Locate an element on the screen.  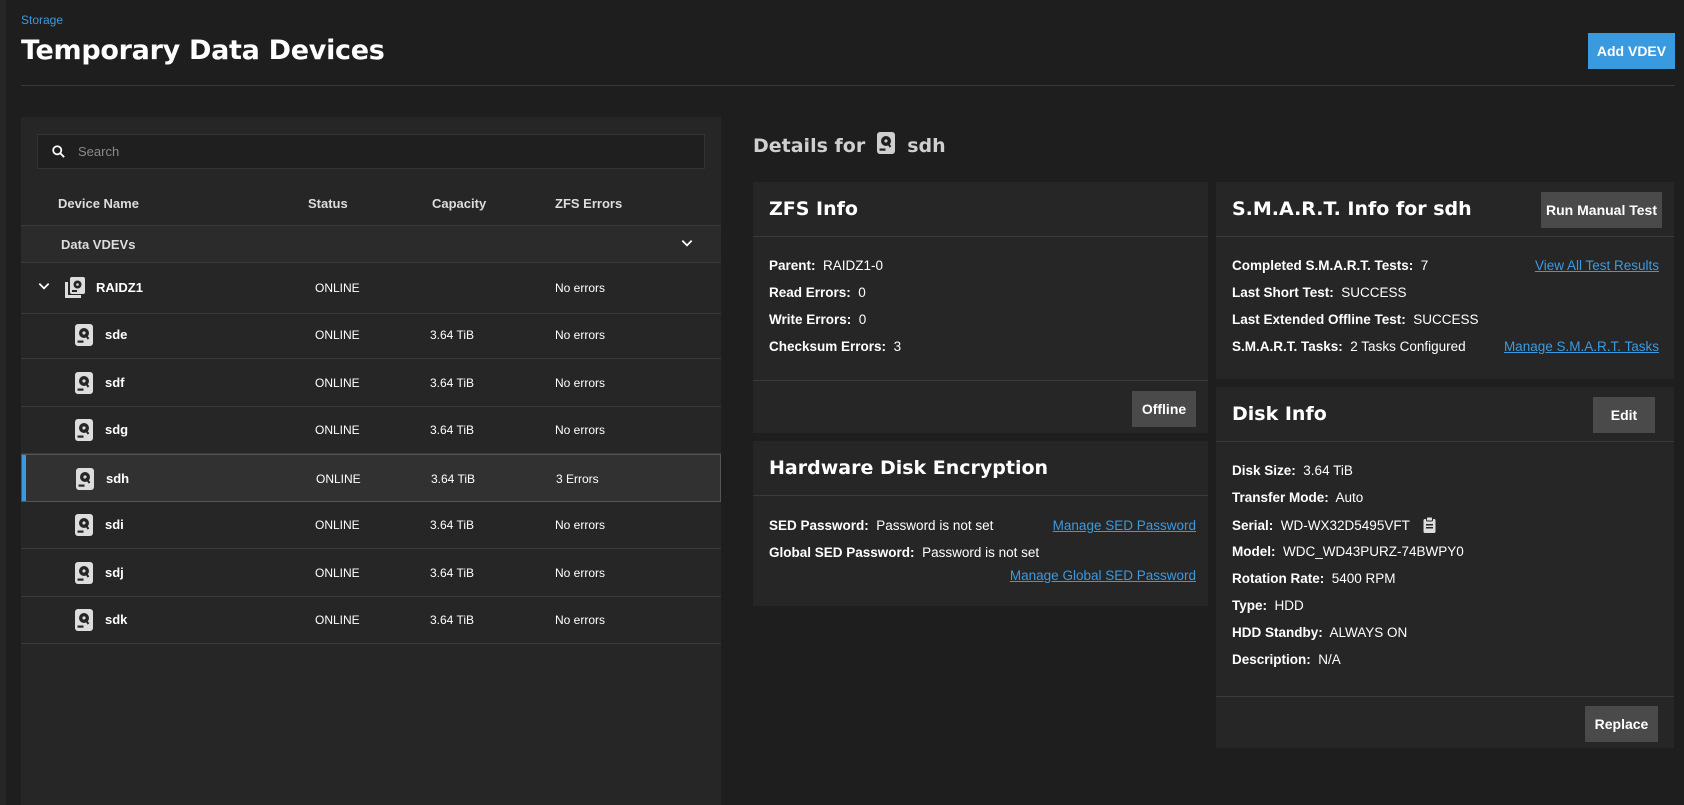
description-value: N/A is located at coordinates (1329, 659).